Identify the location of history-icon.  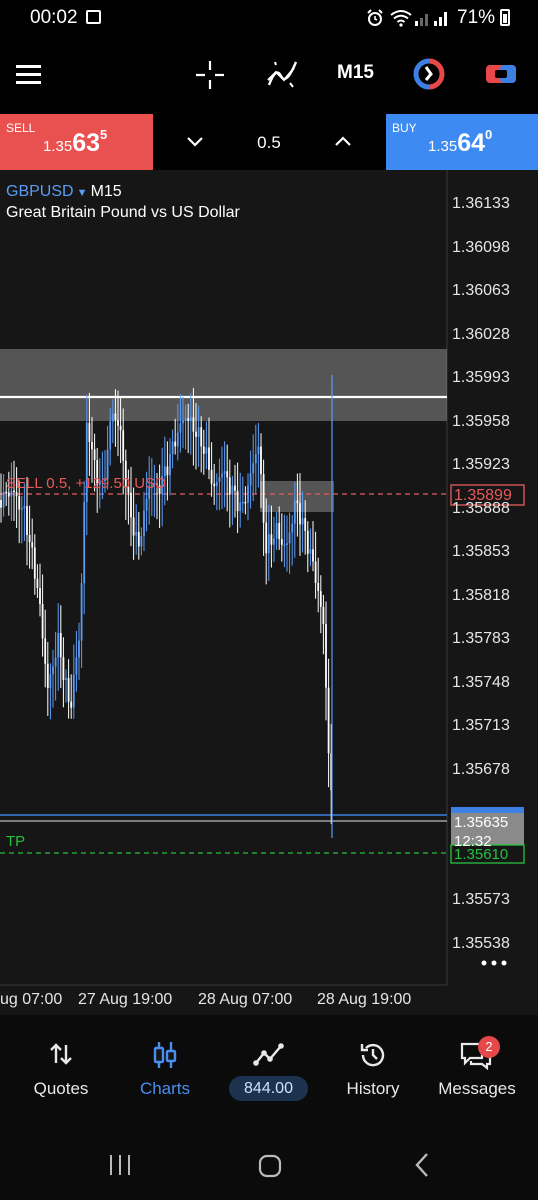
(373, 1055).